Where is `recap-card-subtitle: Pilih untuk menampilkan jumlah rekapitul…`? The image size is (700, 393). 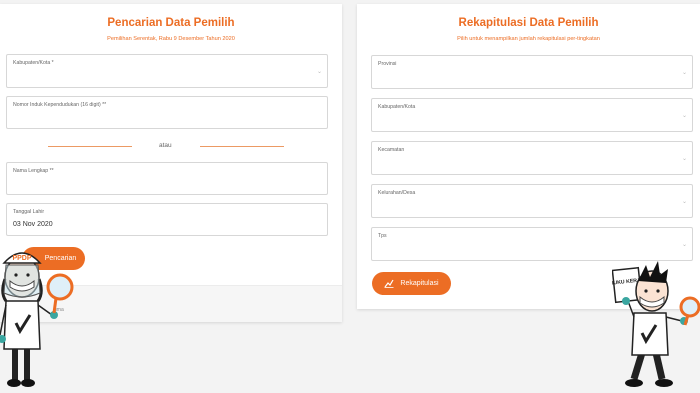 recap-card-subtitle: Pilih untuk menampilkan jumlah rekapitul… is located at coordinates (528, 39).